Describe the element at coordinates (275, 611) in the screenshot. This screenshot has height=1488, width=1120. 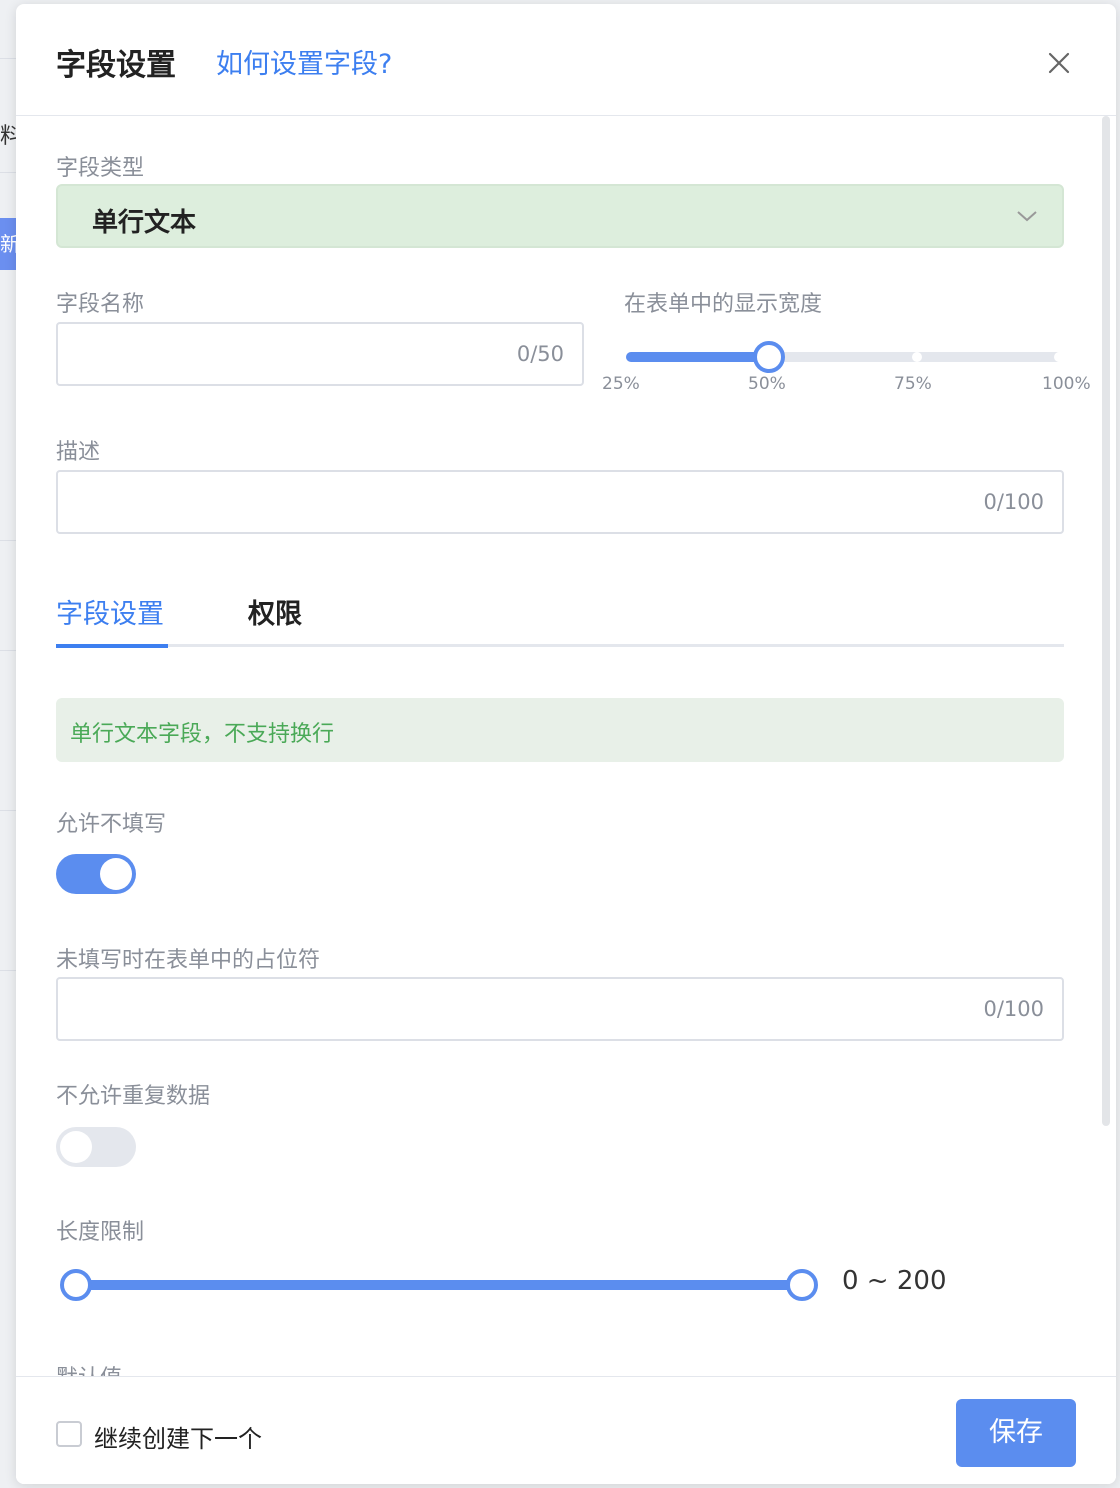
I see `tab-permissions: 权限` at that location.